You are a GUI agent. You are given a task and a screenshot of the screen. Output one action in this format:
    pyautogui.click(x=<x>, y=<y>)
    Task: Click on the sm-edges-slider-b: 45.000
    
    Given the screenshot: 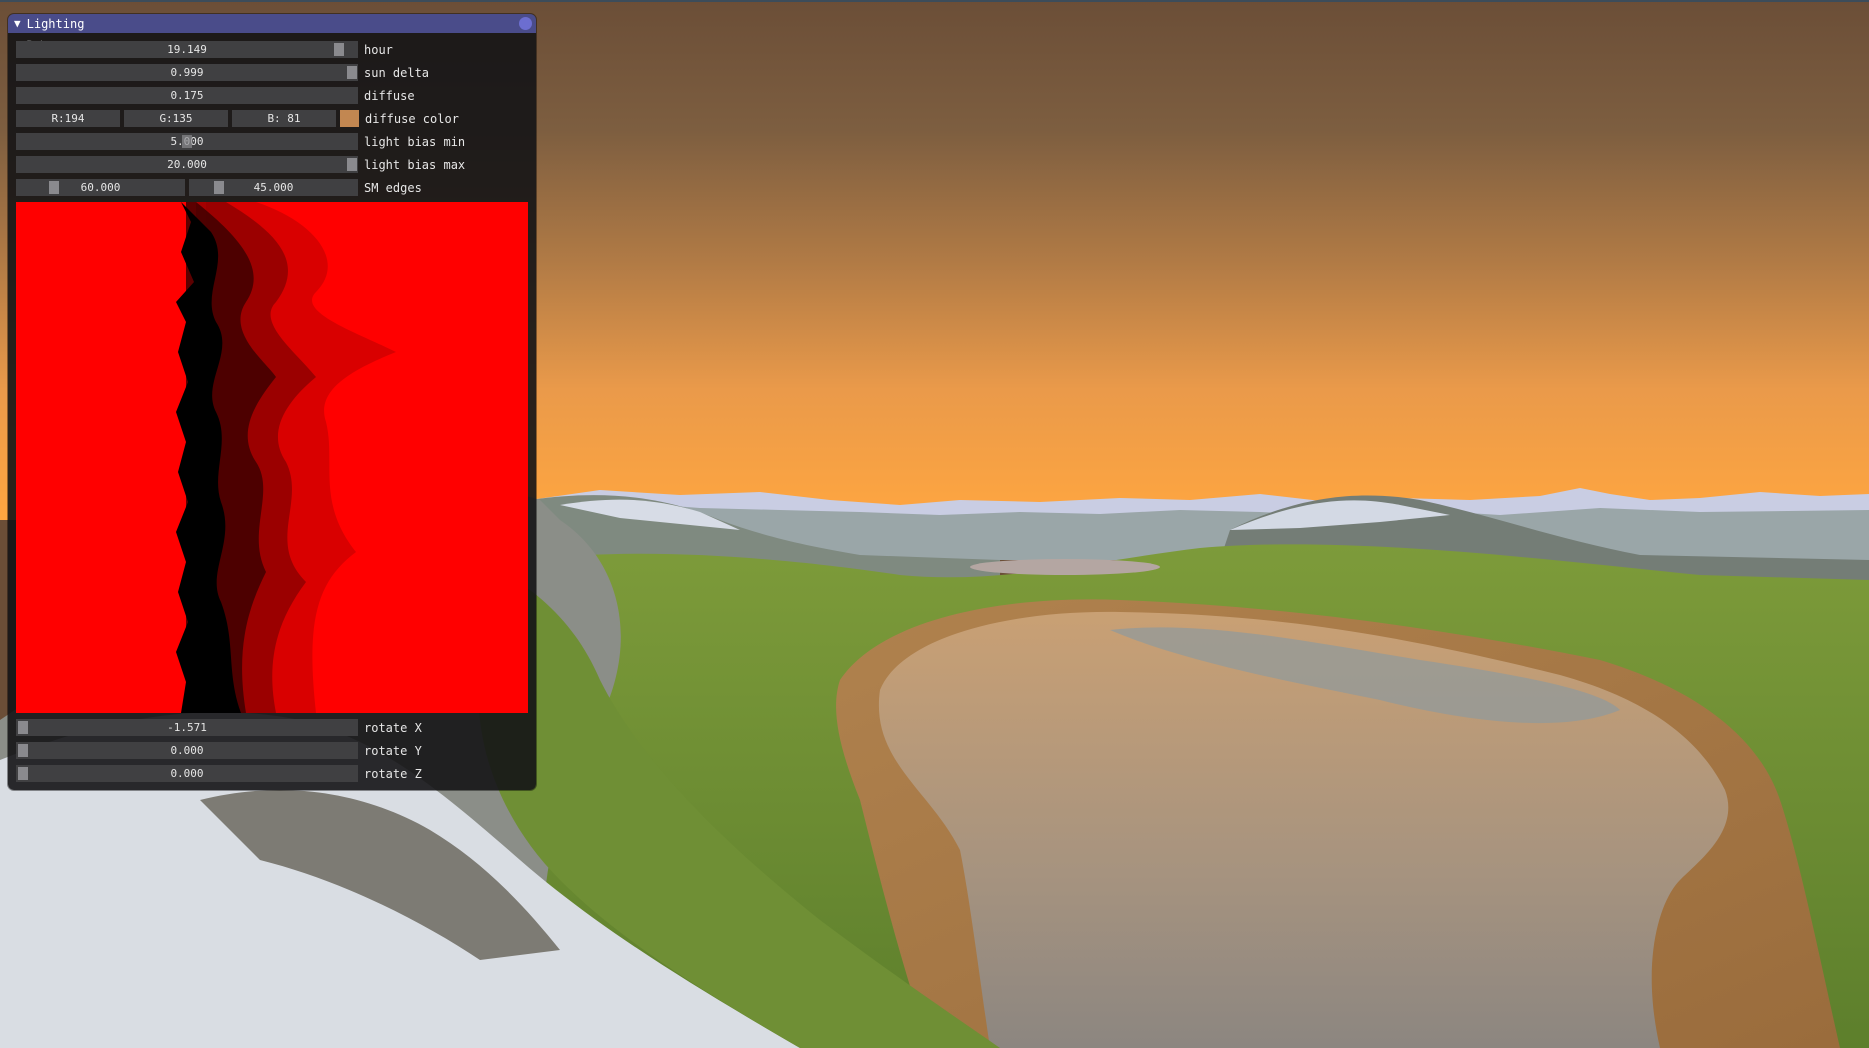 What is the action you would take?
    pyautogui.click(x=273, y=187)
    